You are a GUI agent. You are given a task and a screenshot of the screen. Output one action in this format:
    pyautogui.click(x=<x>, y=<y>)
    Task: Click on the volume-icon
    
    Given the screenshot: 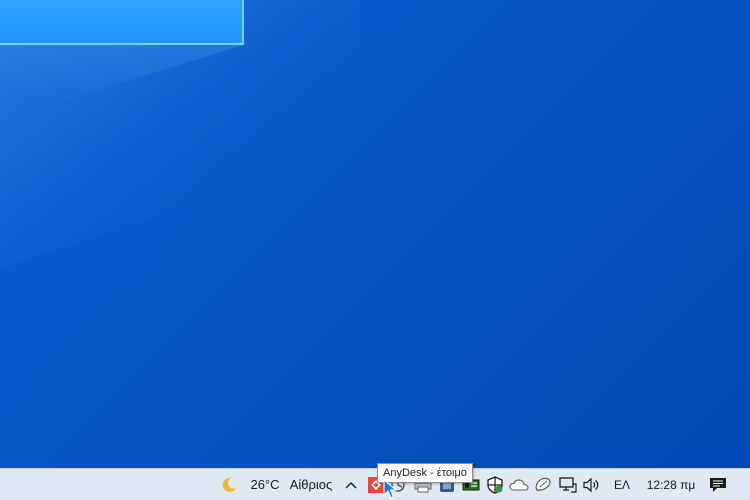 What is the action you would take?
    pyautogui.click(x=591, y=484)
    